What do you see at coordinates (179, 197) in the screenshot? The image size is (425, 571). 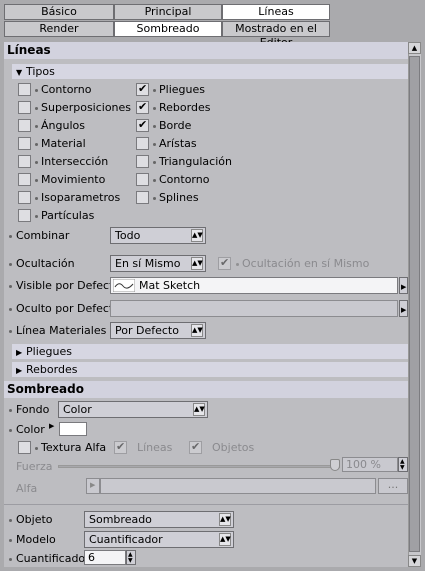 I see `label-splines: Splines` at bounding box center [179, 197].